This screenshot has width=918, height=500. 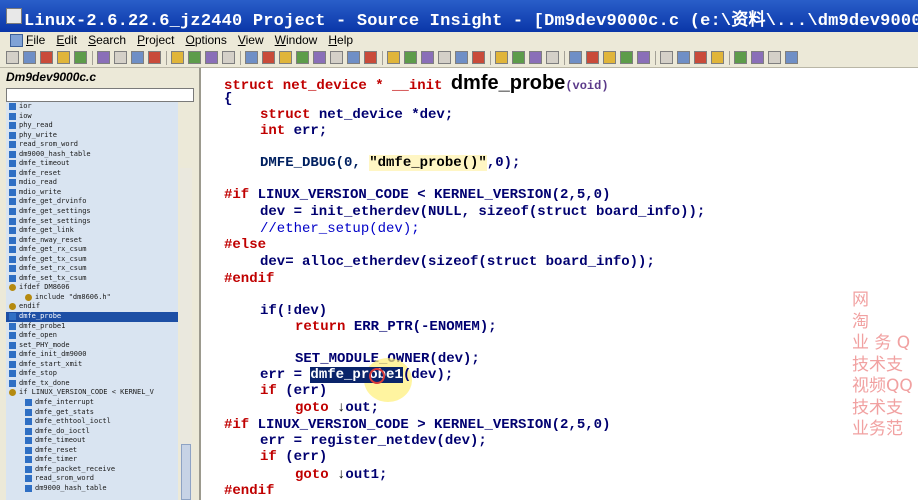 I want to click on symbol-list-item: dmfe_ethtool_ioctl, so click(x=92, y=422).